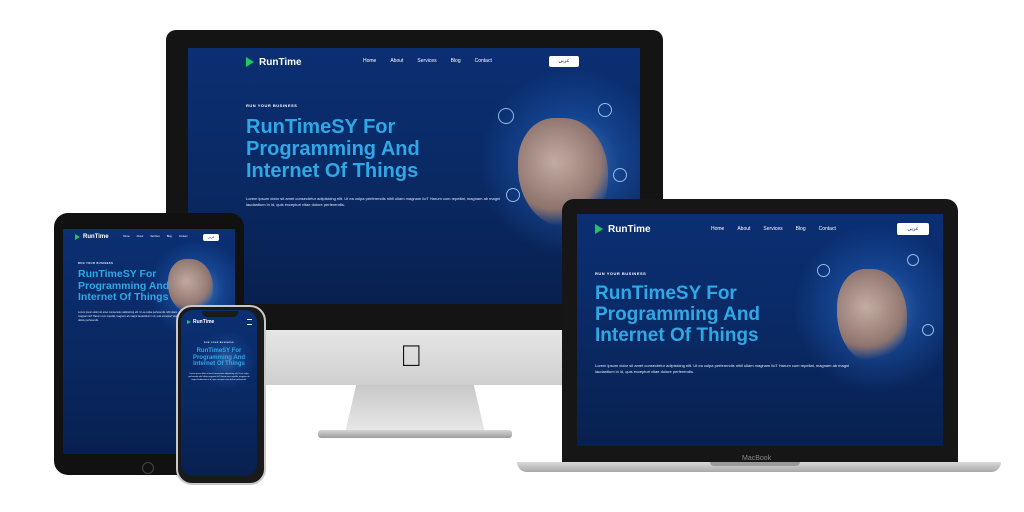  What do you see at coordinates (249, 322) in the screenshot?
I see `hamburger-menu-icon` at bounding box center [249, 322].